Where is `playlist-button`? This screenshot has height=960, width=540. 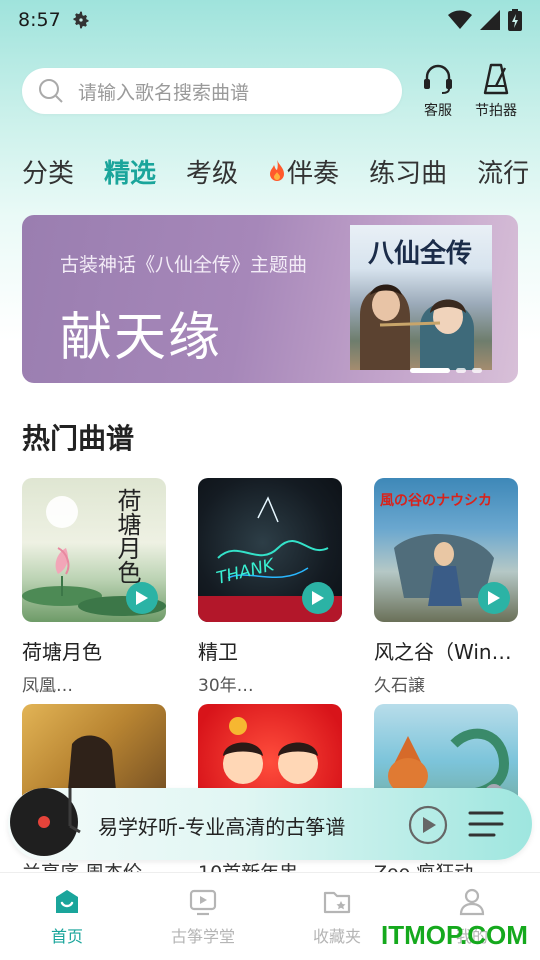 playlist-button is located at coordinates (486, 824).